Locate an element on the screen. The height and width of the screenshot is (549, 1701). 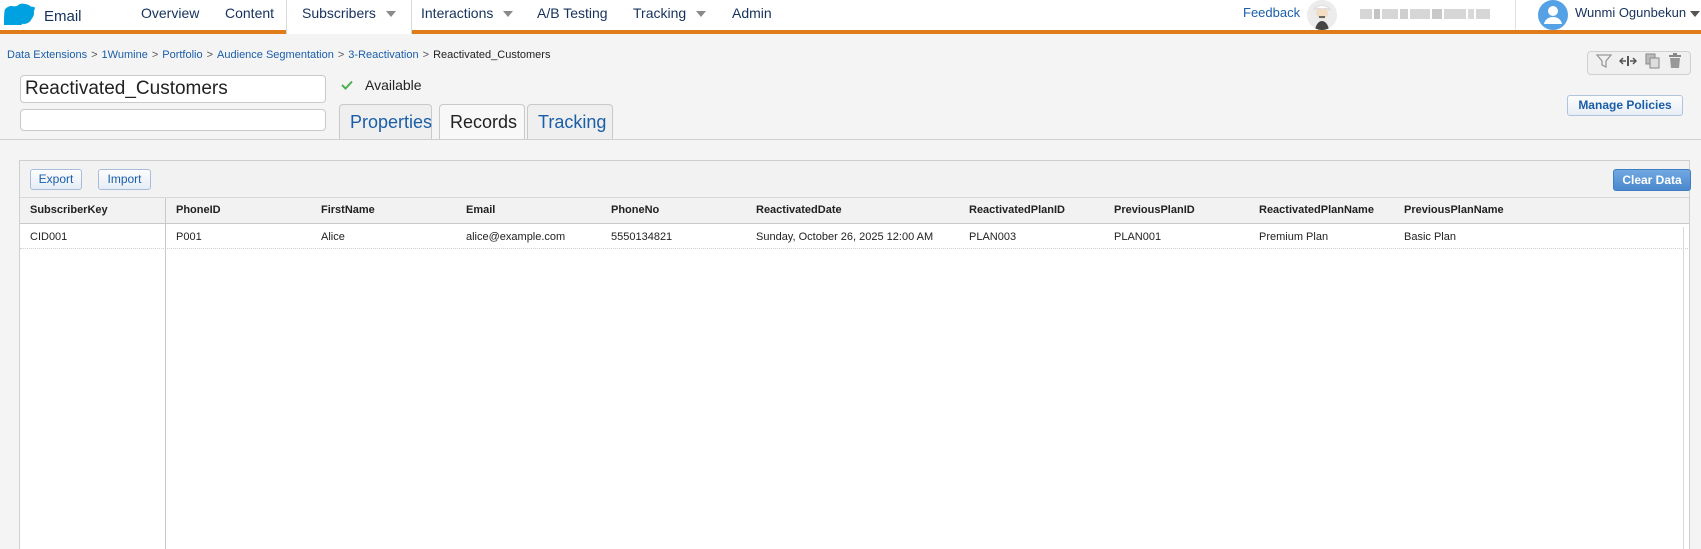
status-indicator: Available is located at coordinates (381, 85).